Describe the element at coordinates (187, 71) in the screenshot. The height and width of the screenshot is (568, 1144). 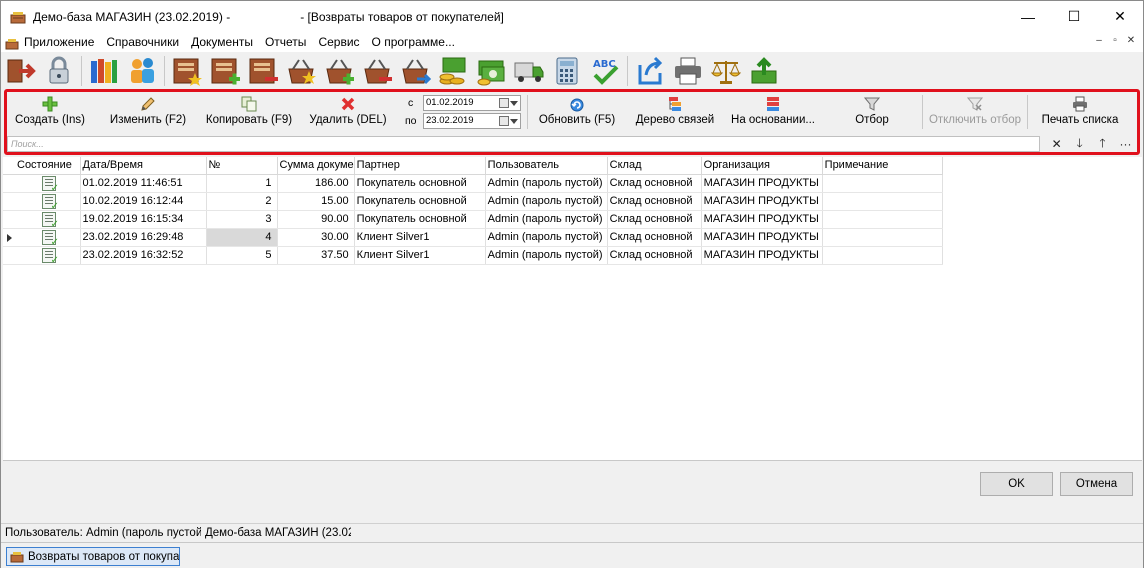
I see `document-star-icon` at that location.